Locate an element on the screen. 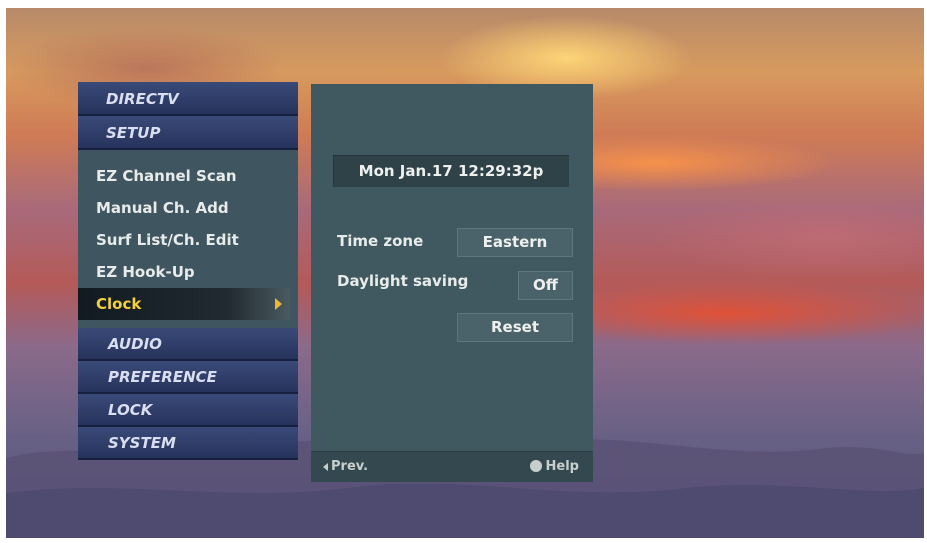 This screenshot has width=927, height=543. left-arrow-icon is located at coordinates (325, 466).